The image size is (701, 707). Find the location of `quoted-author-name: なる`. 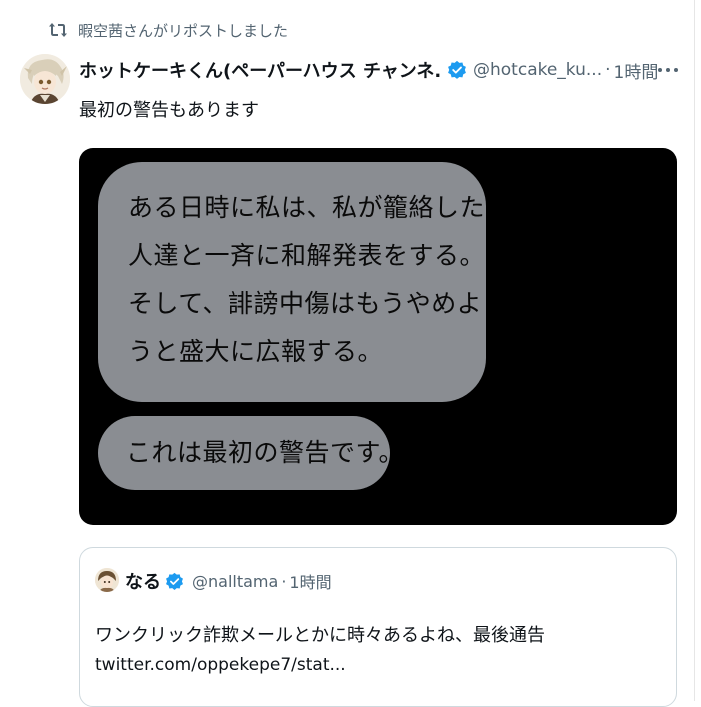

quoted-author-name: なる is located at coordinates (143, 581).